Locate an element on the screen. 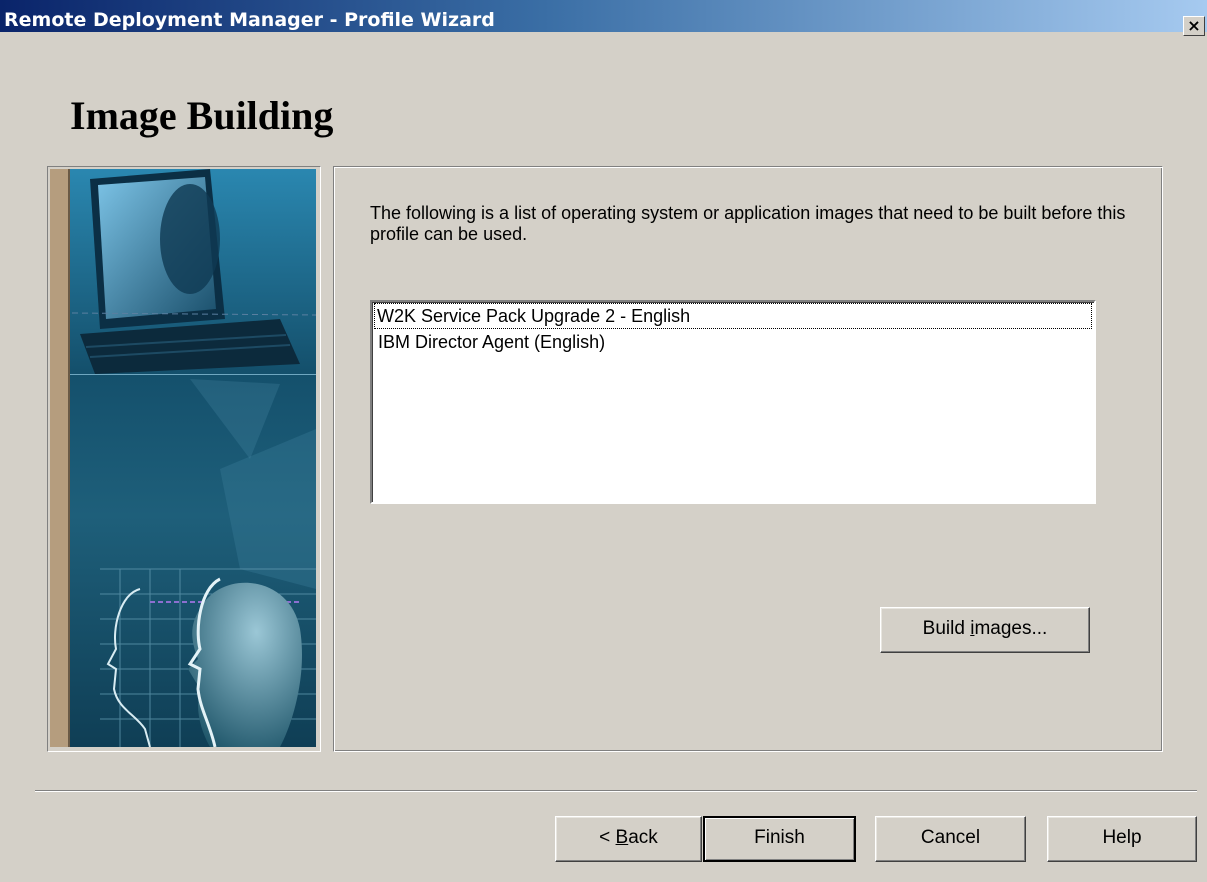 This screenshot has width=1207, height=882. back-button: < Back is located at coordinates (628, 839).